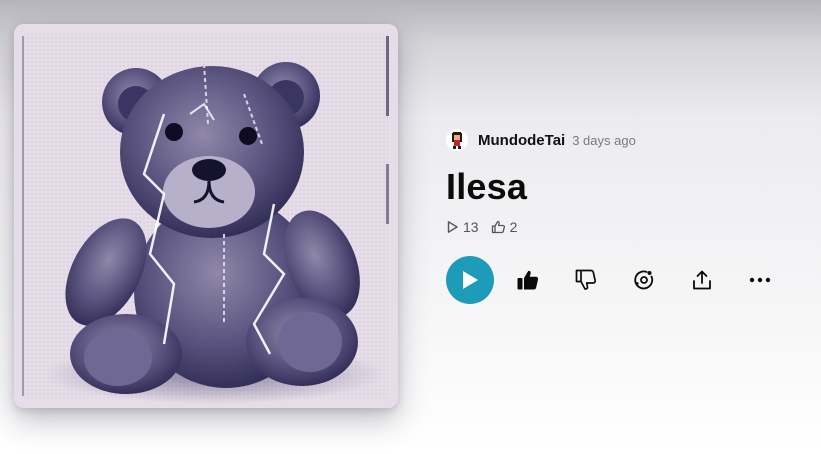  I want to click on avatar-icon, so click(457, 140).